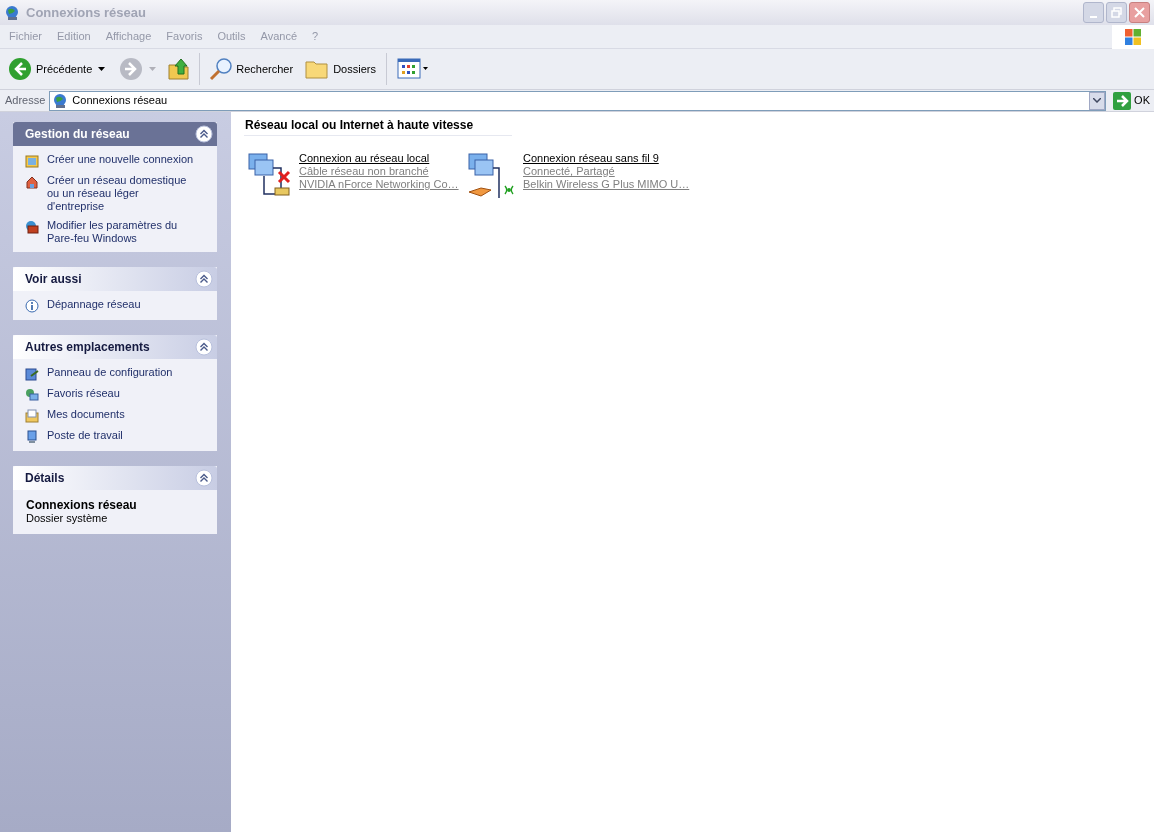 The height and width of the screenshot is (832, 1154). Describe the element at coordinates (32, 306) in the screenshot. I see `info-icon` at that location.